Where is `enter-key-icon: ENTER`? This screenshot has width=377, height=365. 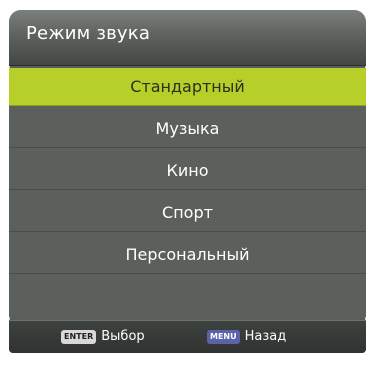
enter-key-icon: ENTER is located at coordinates (79, 336).